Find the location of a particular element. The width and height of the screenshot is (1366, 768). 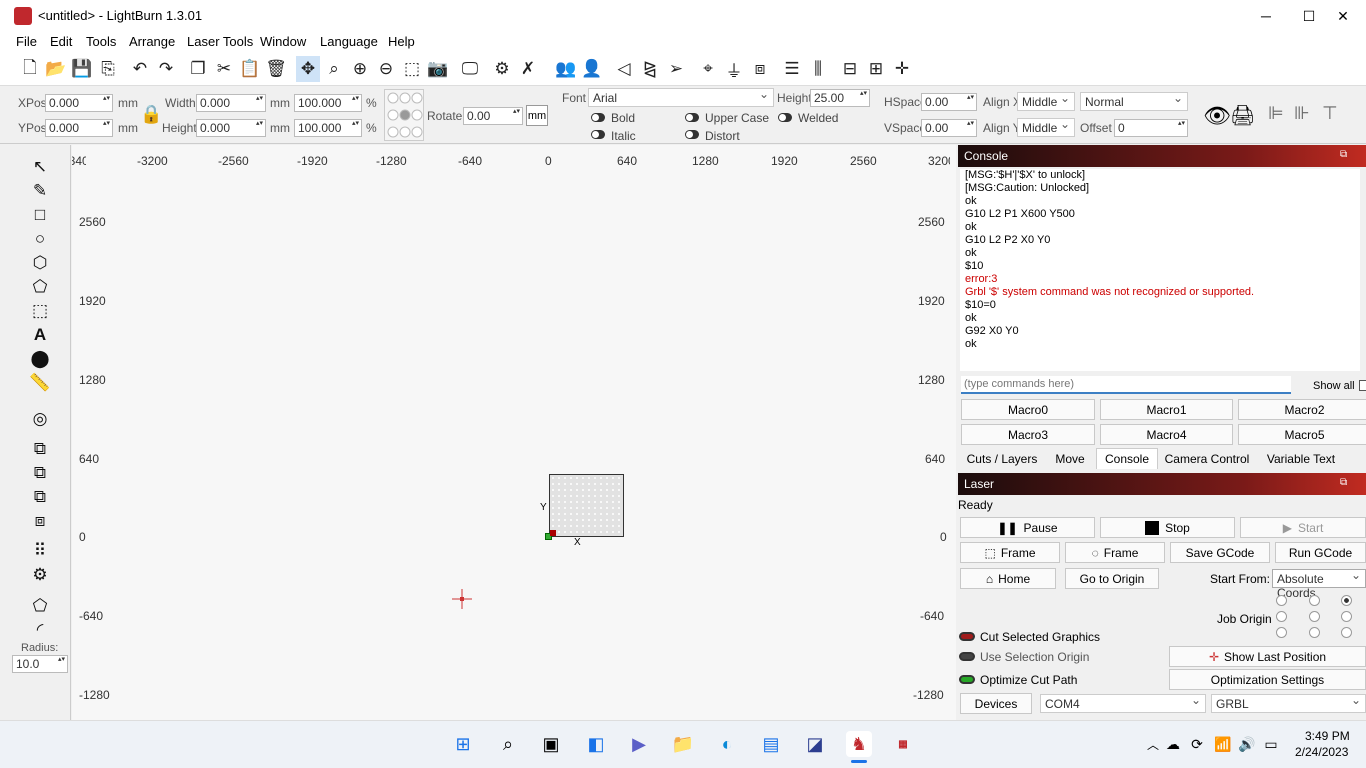

controller-select: GRBL is located at coordinates (1288, 703).